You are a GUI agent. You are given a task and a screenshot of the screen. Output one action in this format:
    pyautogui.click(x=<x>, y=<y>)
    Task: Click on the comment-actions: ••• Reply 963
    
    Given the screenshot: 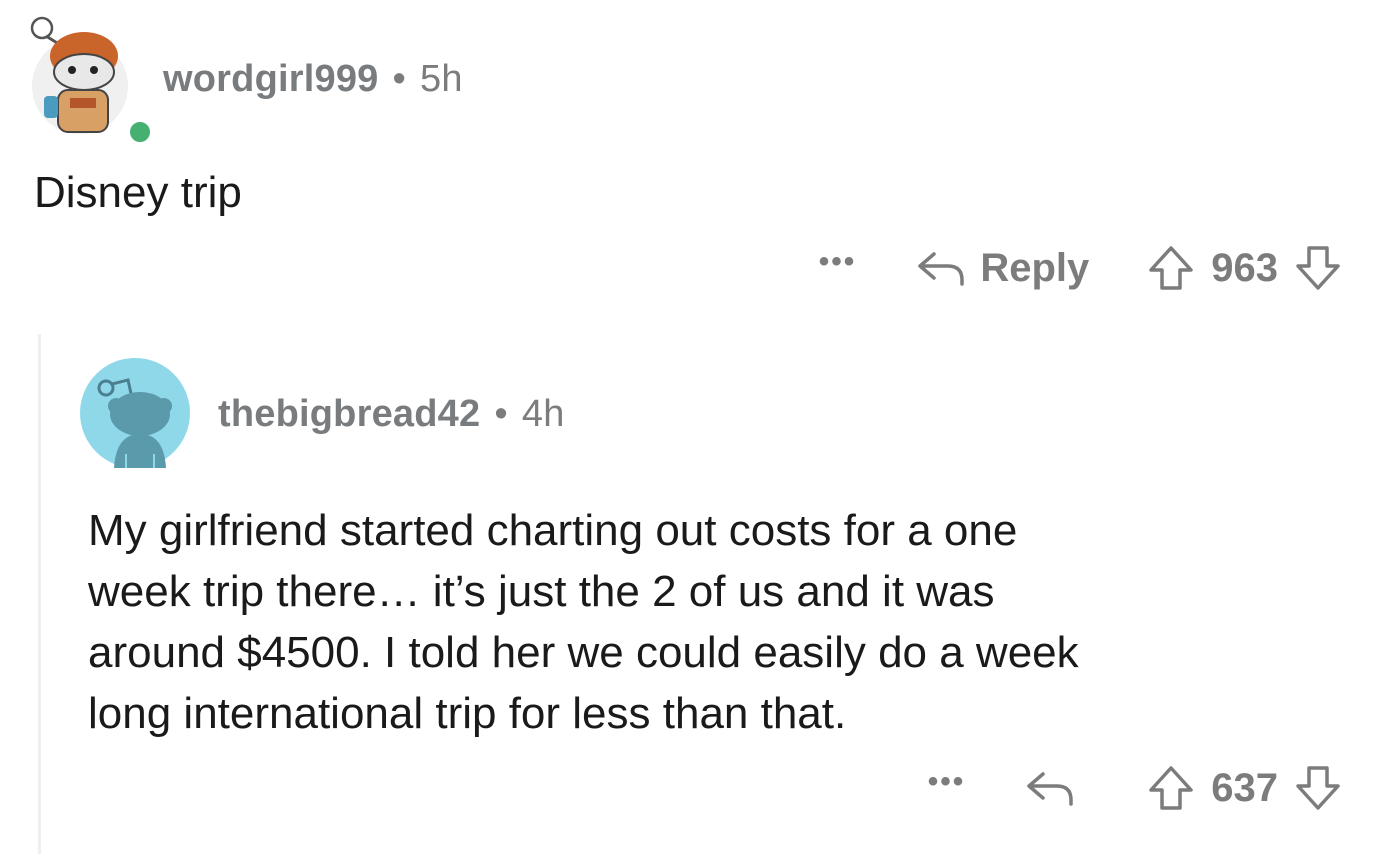 What is the action you would take?
    pyautogui.click(x=1081, y=268)
    